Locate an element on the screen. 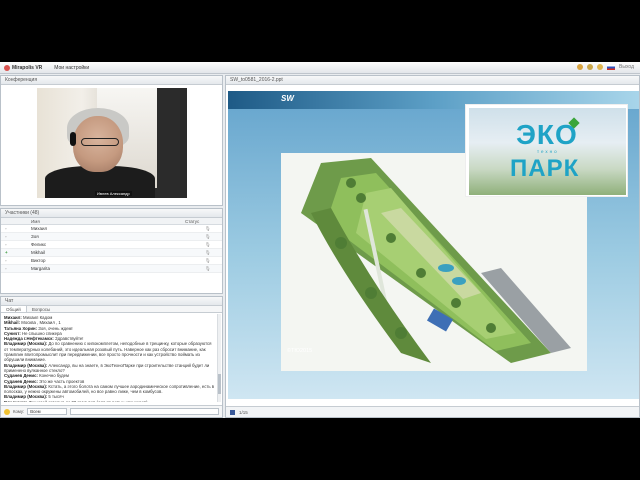 This screenshot has width=640, height=480. message-text: 5 тысяч is located at coordinates (55, 397).